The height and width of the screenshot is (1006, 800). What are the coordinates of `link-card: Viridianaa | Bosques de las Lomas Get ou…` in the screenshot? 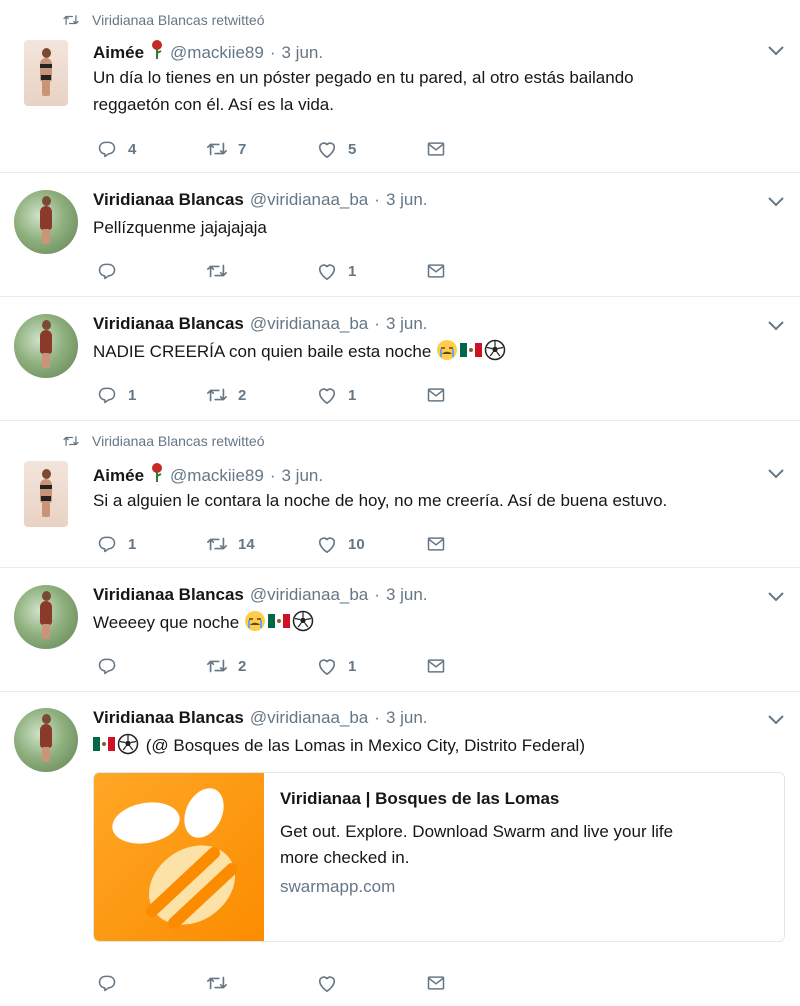 It's located at (439, 857).